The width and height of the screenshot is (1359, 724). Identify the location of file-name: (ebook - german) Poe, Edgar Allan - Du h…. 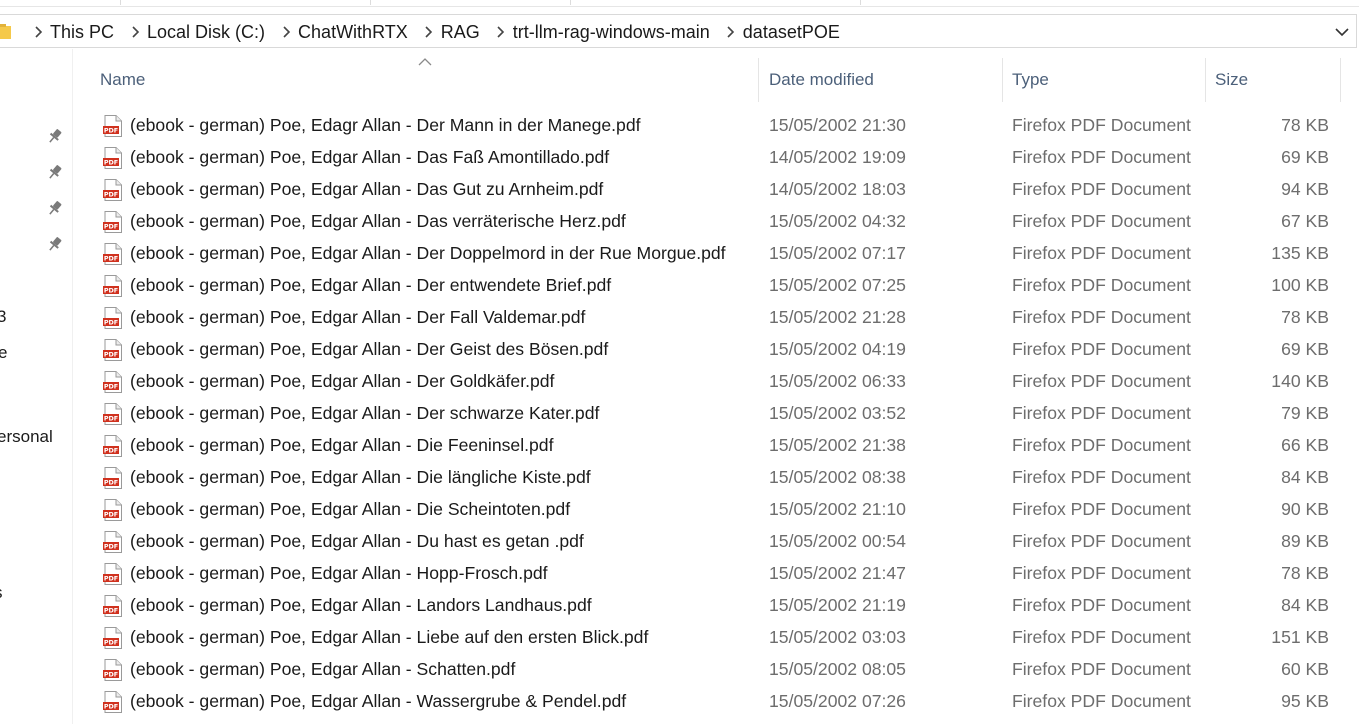
(357, 541).